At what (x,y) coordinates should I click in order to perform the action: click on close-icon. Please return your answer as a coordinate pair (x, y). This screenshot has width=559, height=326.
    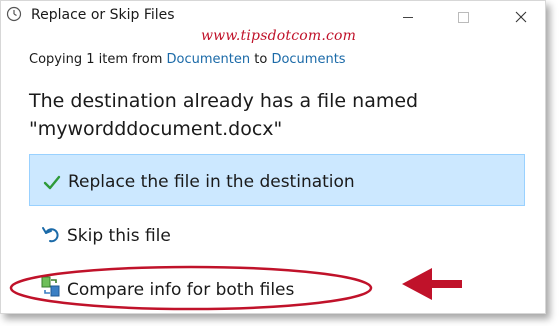
    Looking at the image, I should click on (521, 17).